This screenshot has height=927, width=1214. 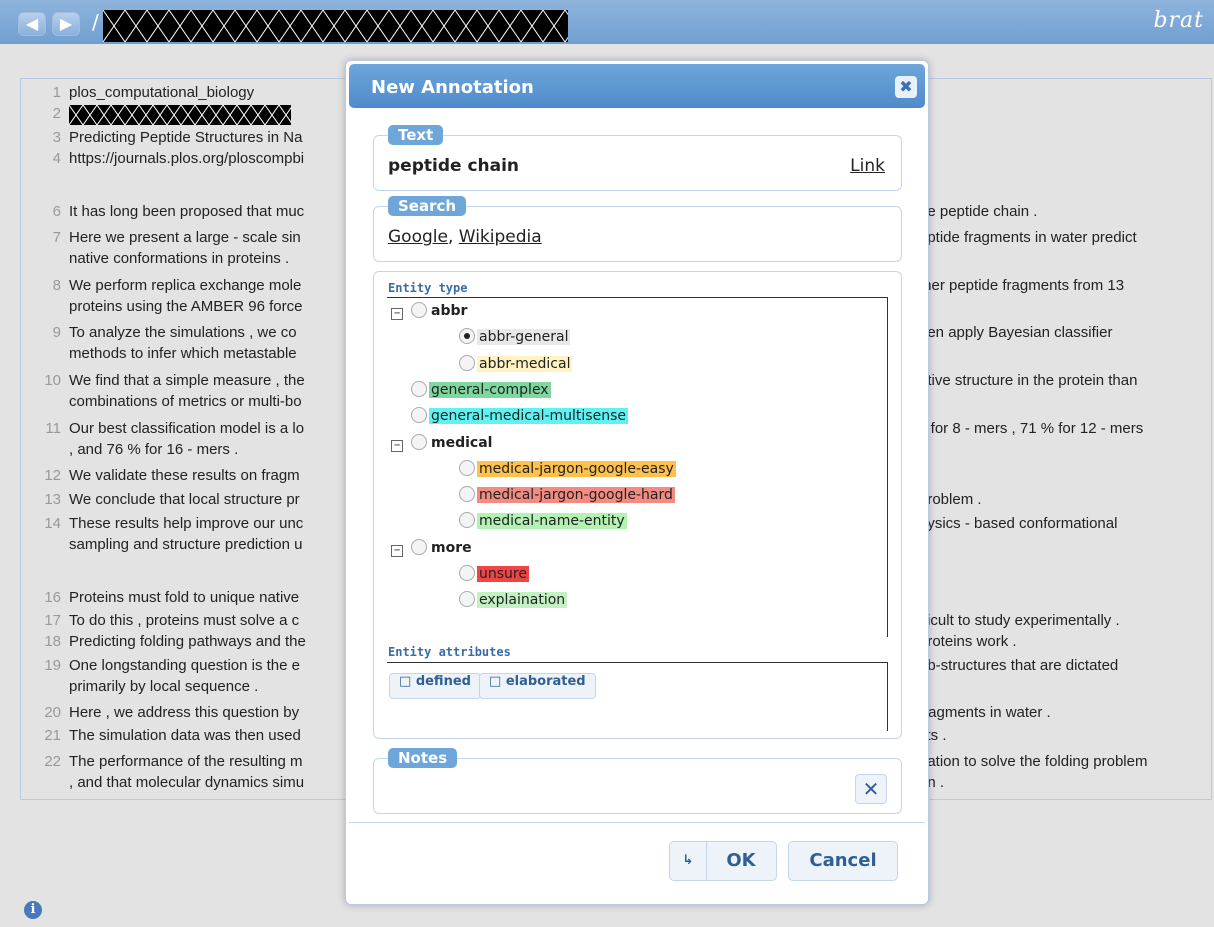 I want to click on line-text-continued: problem ., so click(x=1060, y=499).